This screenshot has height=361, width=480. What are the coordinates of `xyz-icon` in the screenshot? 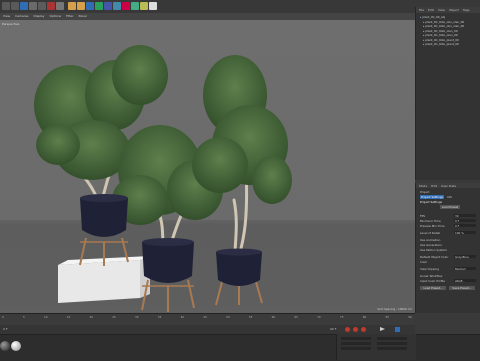 It's located at (60, 6).